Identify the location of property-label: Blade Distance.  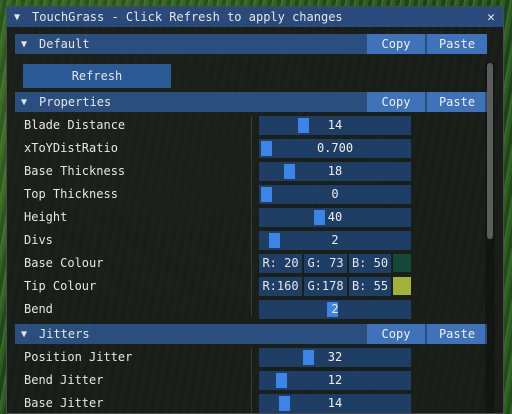
(75, 125).